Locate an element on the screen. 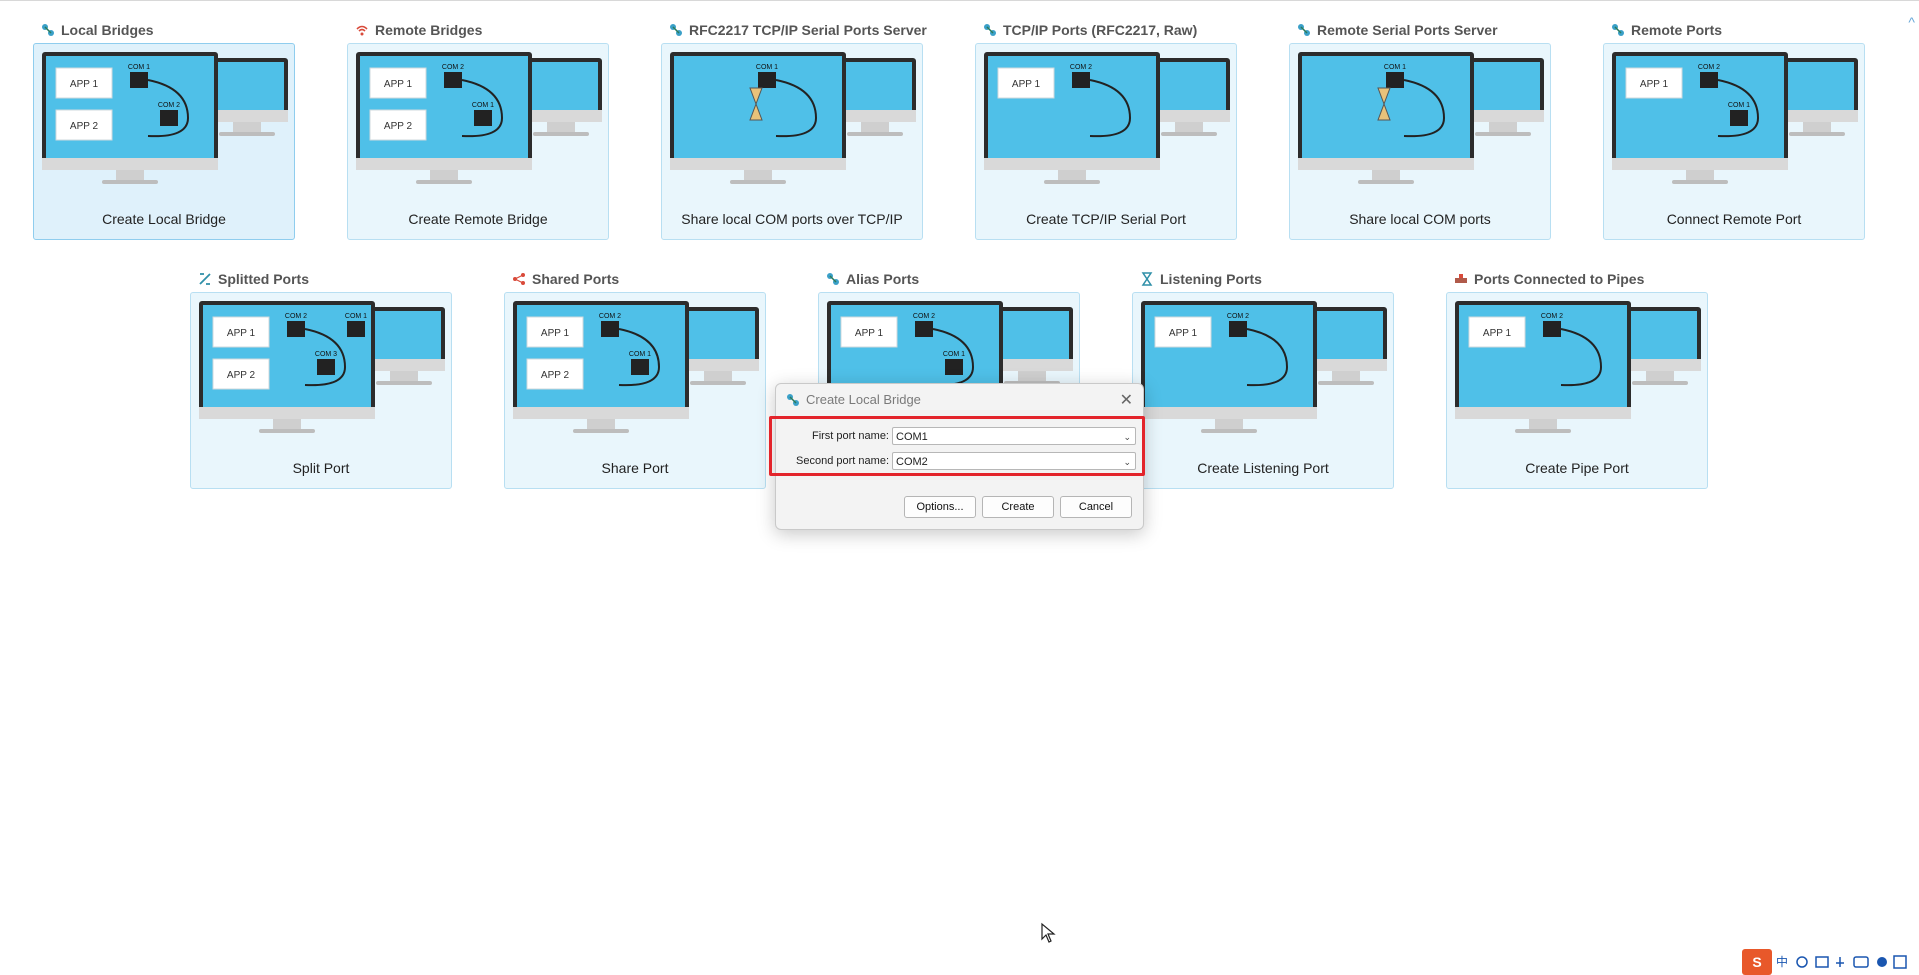 The width and height of the screenshot is (1919, 975). action-card: COM 1 Share local COM ports is located at coordinates (1420, 141).